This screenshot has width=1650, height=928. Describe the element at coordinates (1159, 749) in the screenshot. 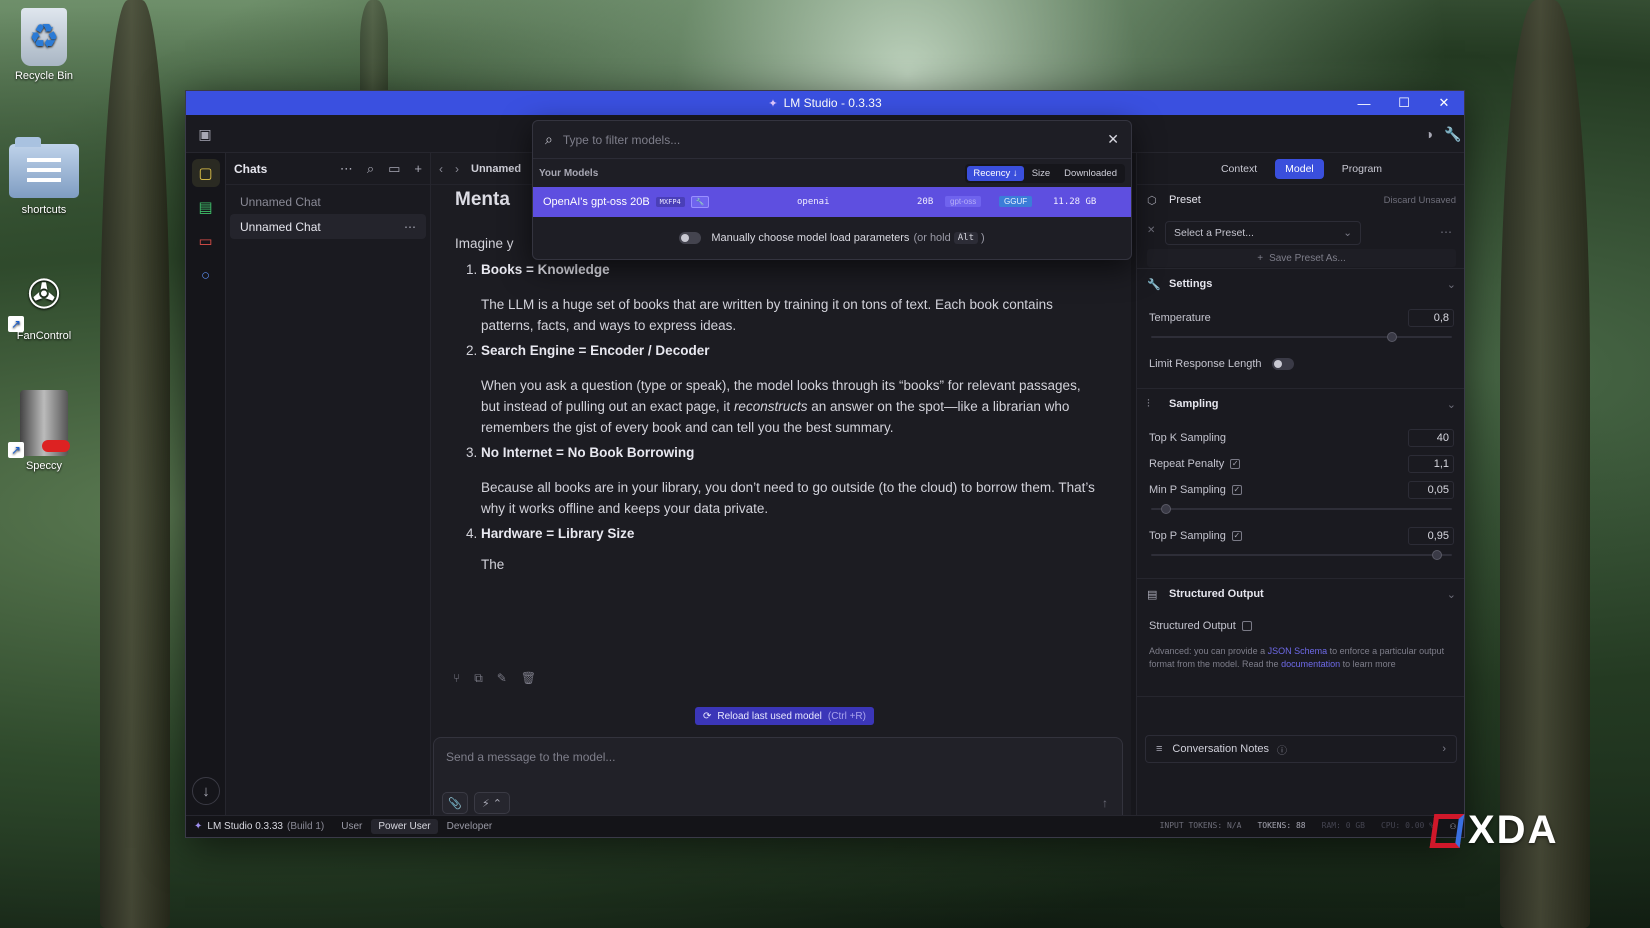

I see `notes-icon: ≡` at that location.